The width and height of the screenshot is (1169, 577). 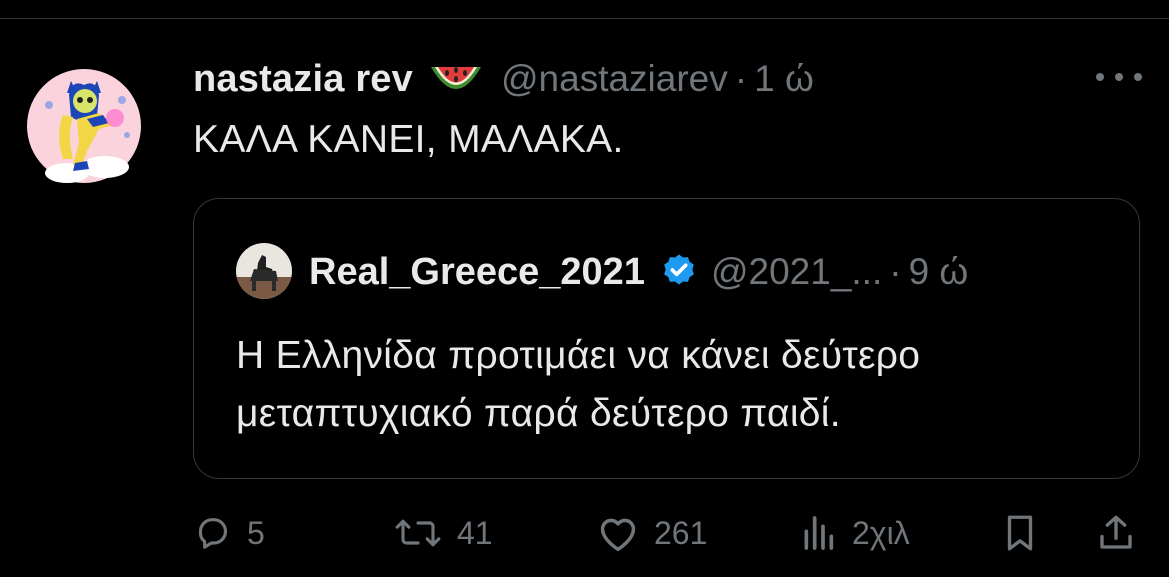 I want to click on views-count: 2χιλ, so click(x=881, y=532).